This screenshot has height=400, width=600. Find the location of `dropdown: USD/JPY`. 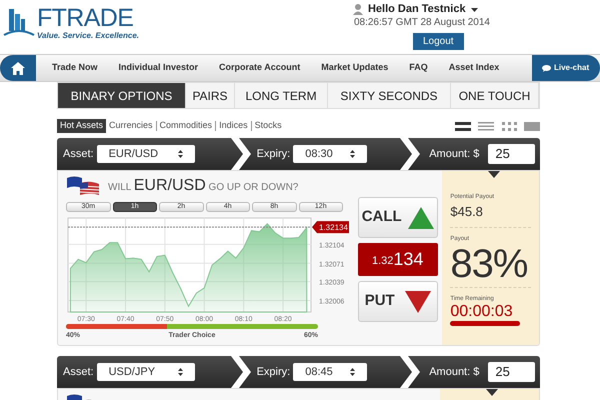

dropdown: USD/JPY is located at coordinates (145, 372).